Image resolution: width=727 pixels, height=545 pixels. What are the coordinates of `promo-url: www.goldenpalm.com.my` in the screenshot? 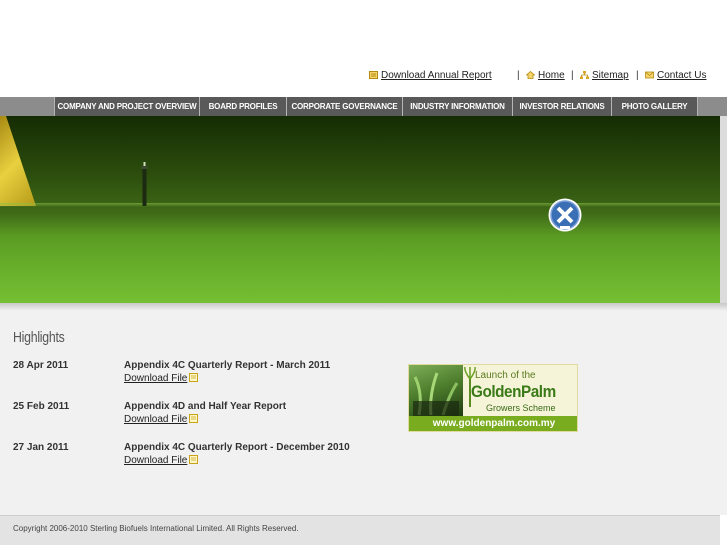 It's located at (493, 423).